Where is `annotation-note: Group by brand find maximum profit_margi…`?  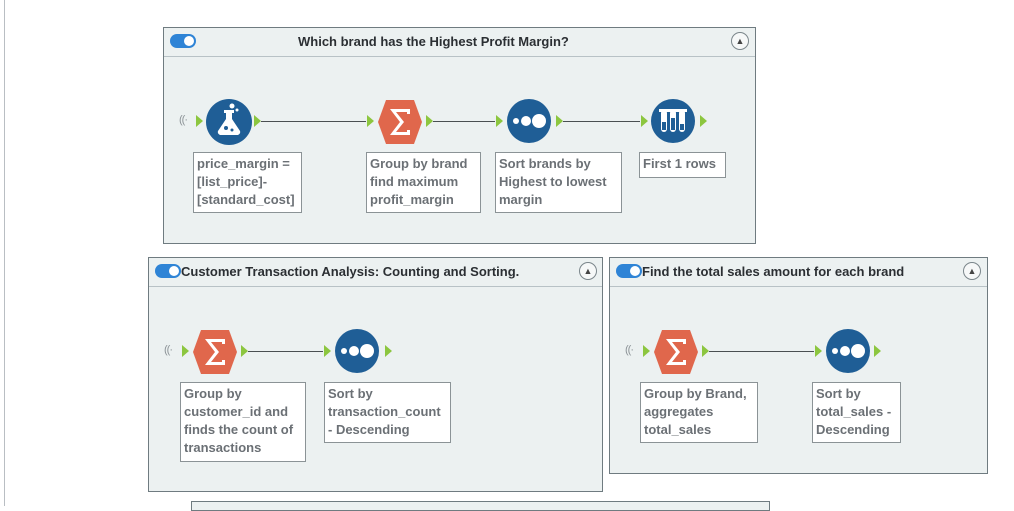
annotation-note: Group by brand find maximum profit_margi… is located at coordinates (423, 182).